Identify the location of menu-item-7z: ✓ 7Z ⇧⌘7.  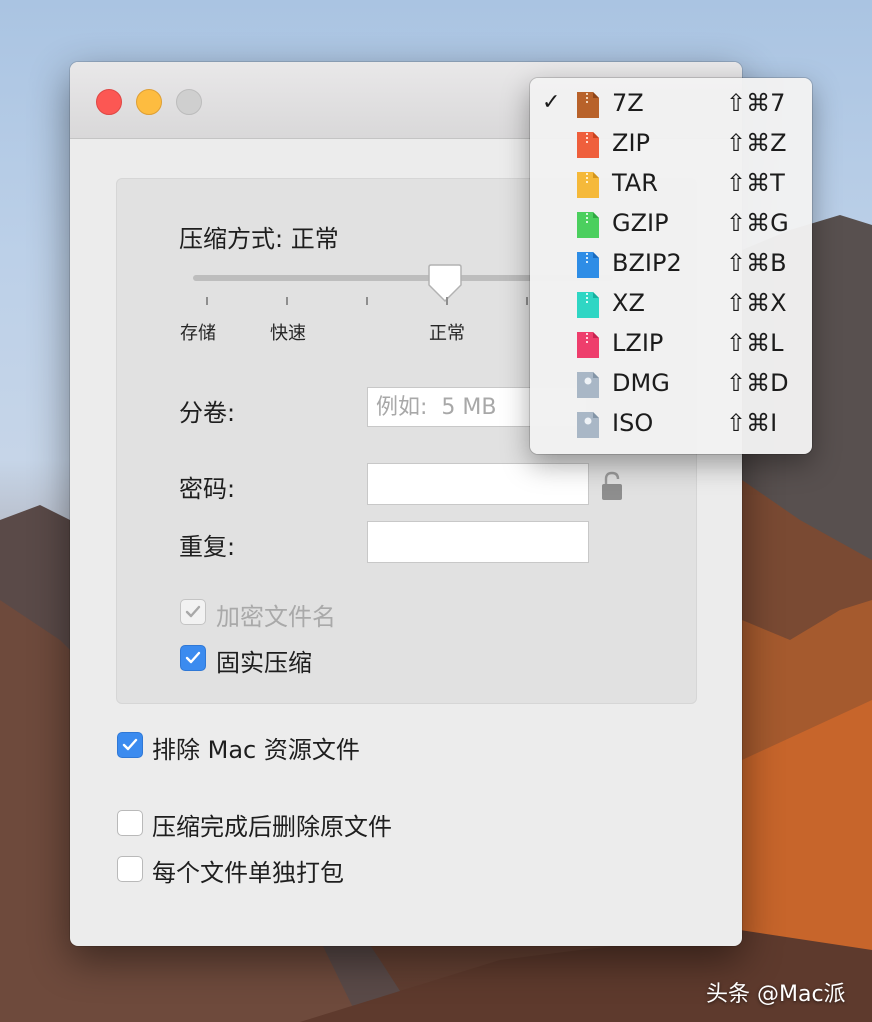
(671, 104).